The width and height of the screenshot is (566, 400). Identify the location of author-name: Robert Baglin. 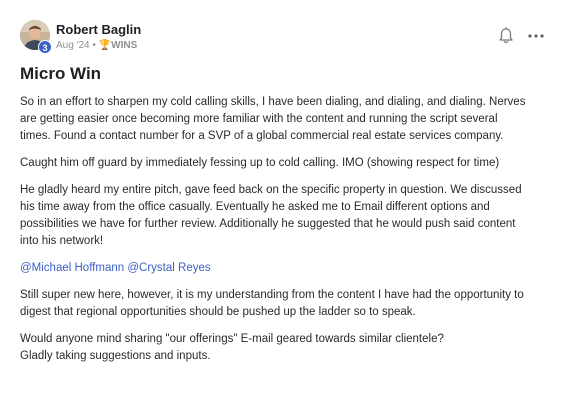
(98, 29).